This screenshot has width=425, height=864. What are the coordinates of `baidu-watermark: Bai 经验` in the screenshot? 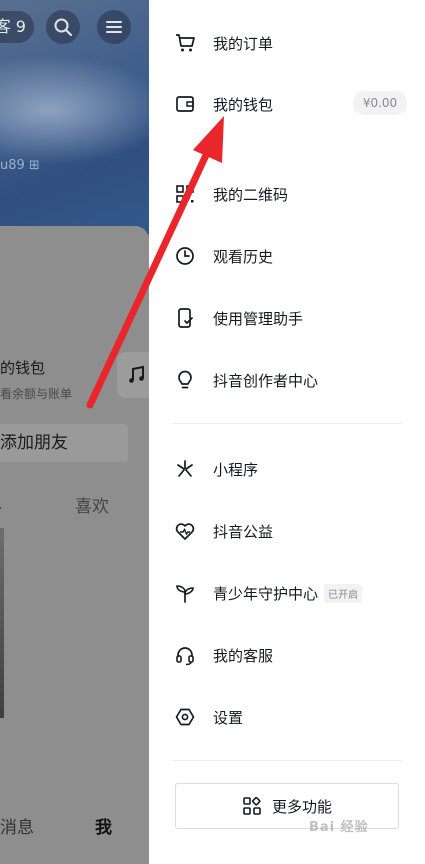 It's located at (339, 827).